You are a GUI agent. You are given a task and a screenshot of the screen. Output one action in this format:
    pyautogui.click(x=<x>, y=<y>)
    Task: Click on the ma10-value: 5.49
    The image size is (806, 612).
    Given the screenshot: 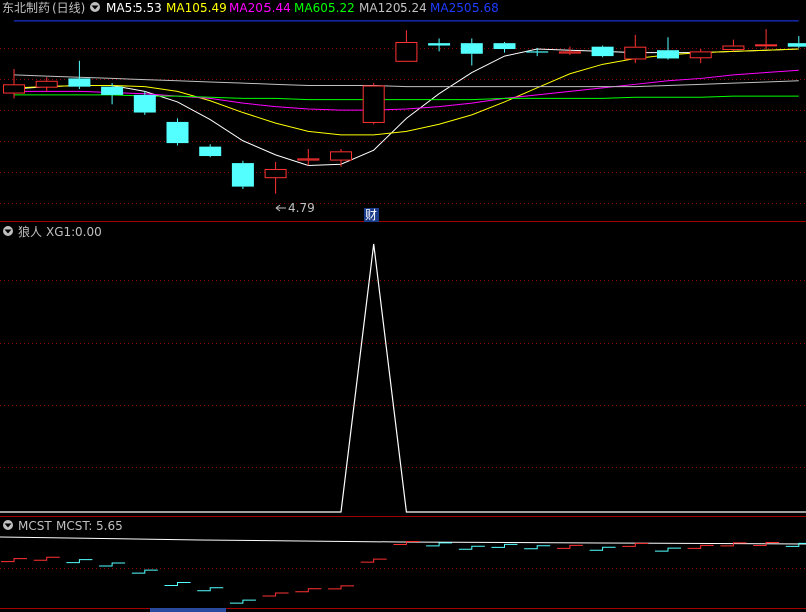 What is the action you would take?
    pyautogui.click(x=213, y=8)
    